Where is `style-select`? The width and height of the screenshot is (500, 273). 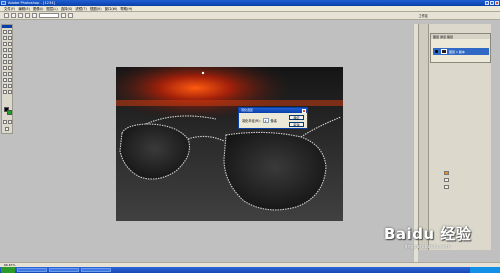 style-select is located at coordinates (49, 15).